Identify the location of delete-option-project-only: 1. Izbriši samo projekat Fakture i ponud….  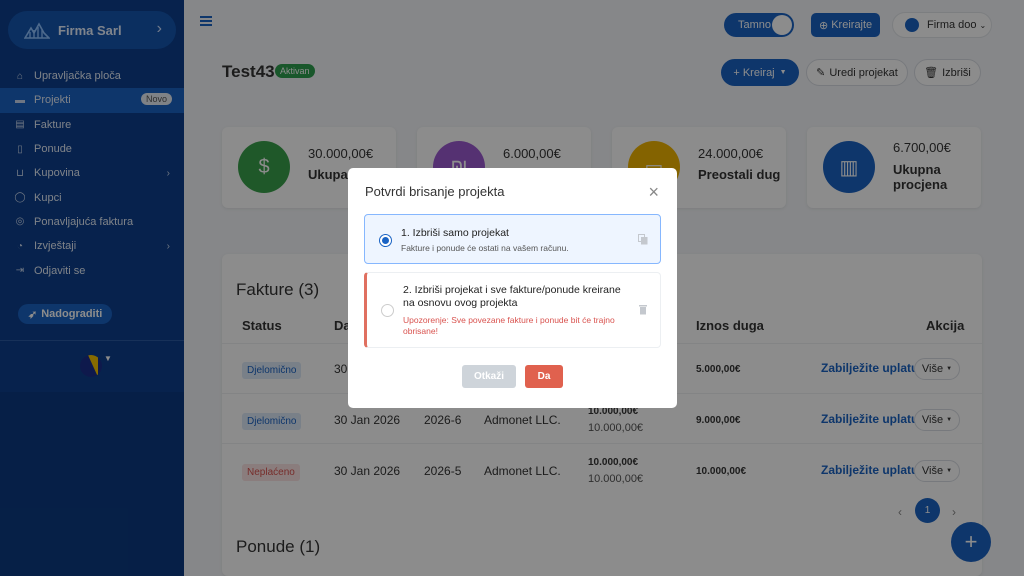
(512, 239).